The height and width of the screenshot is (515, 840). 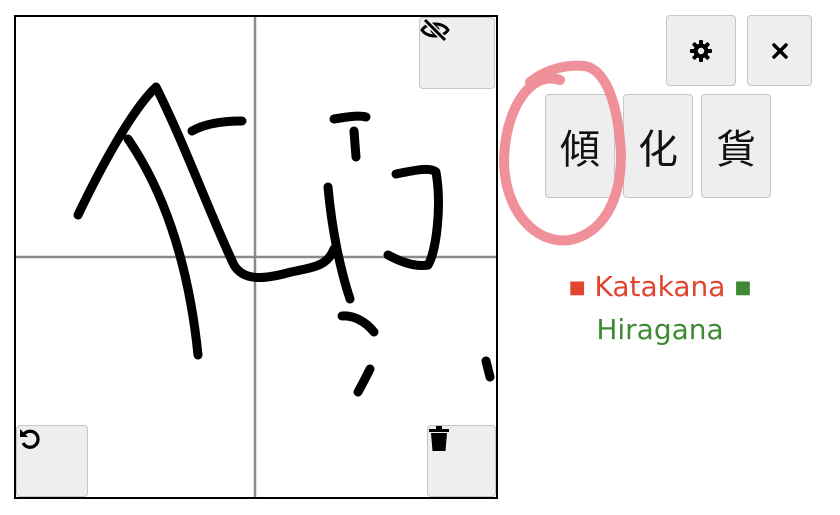 What do you see at coordinates (743, 287) in the screenshot?
I see `hiragana-marker: ■` at bounding box center [743, 287].